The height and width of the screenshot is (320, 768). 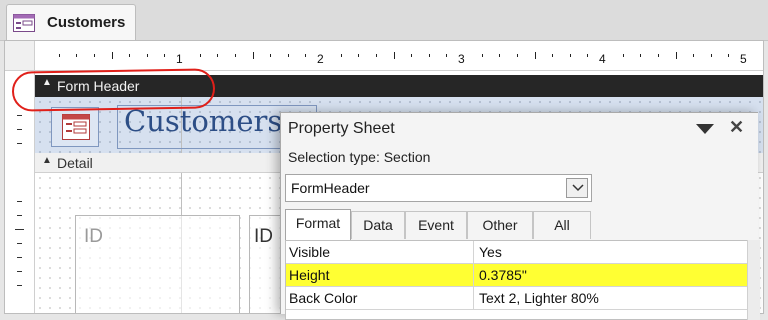 What do you see at coordinates (517, 252) in the screenshot?
I see `property-row-visible: Visible Yes` at bounding box center [517, 252].